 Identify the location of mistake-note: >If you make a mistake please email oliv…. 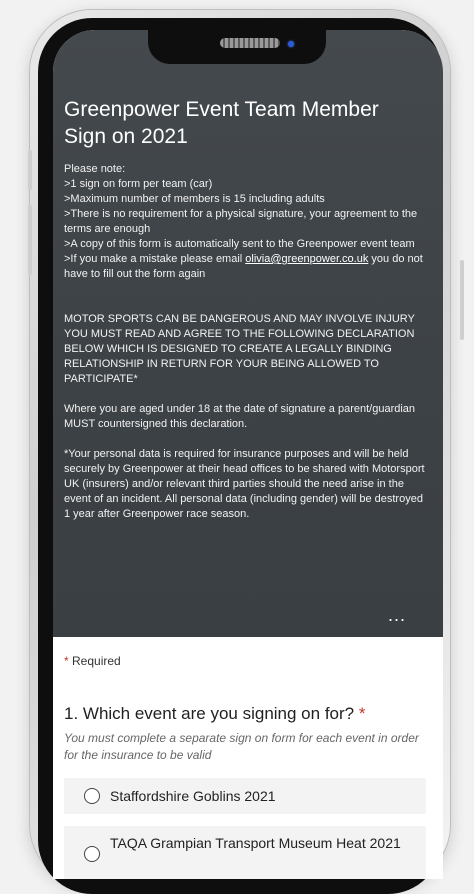
(245, 267).